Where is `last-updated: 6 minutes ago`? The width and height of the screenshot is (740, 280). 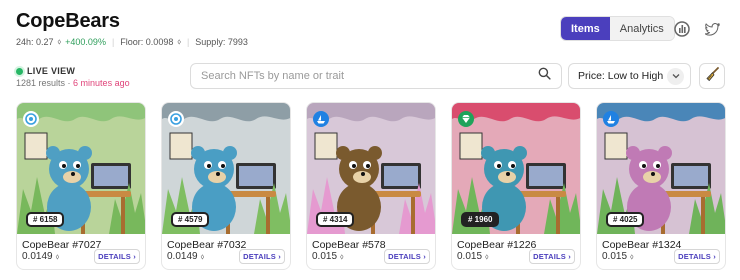 last-updated: 6 minutes ago is located at coordinates (101, 83).